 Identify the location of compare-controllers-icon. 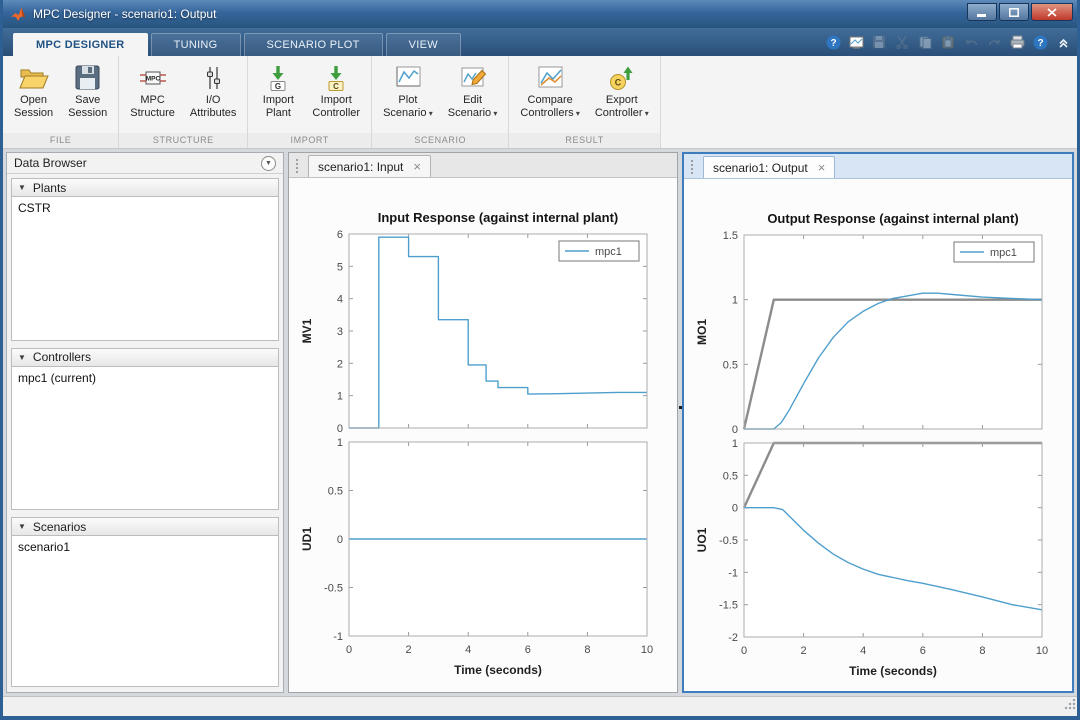
(550, 77).